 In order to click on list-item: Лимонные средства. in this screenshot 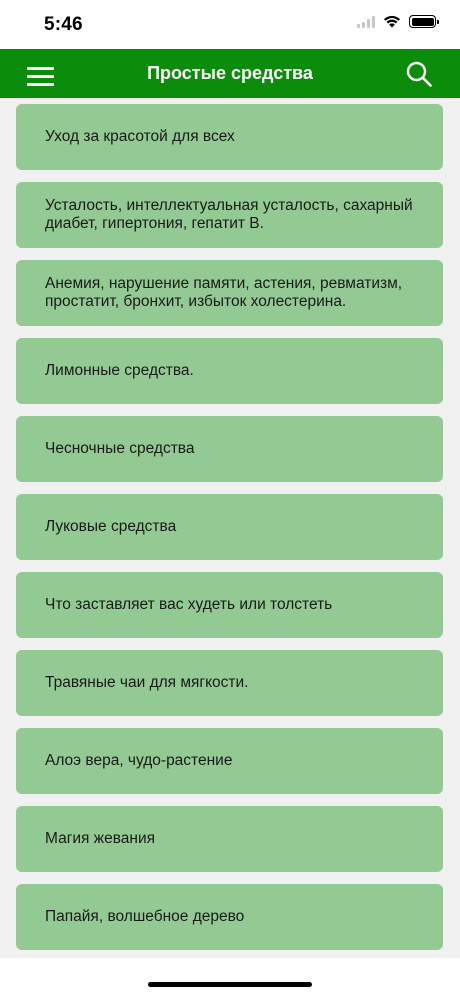, I will do `click(229, 371)`.